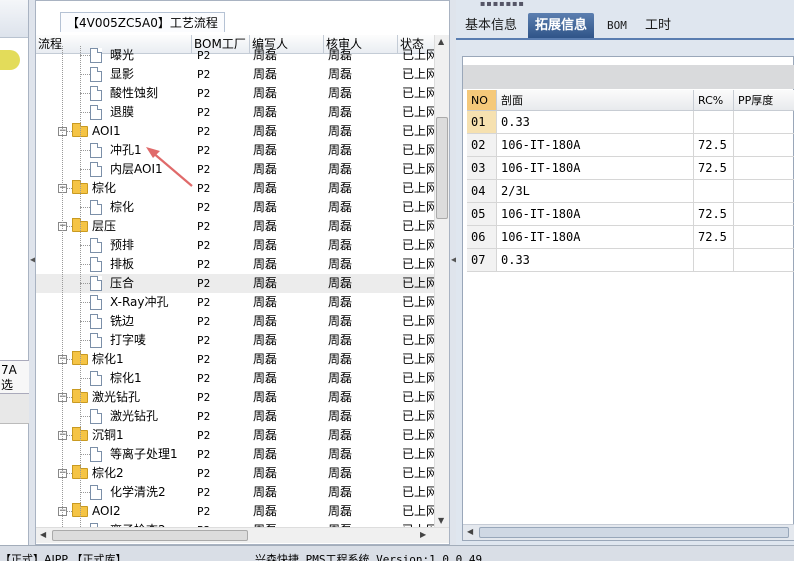 The width and height of the screenshot is (794, 561). I want to click on document-icon, so click(96, 150).